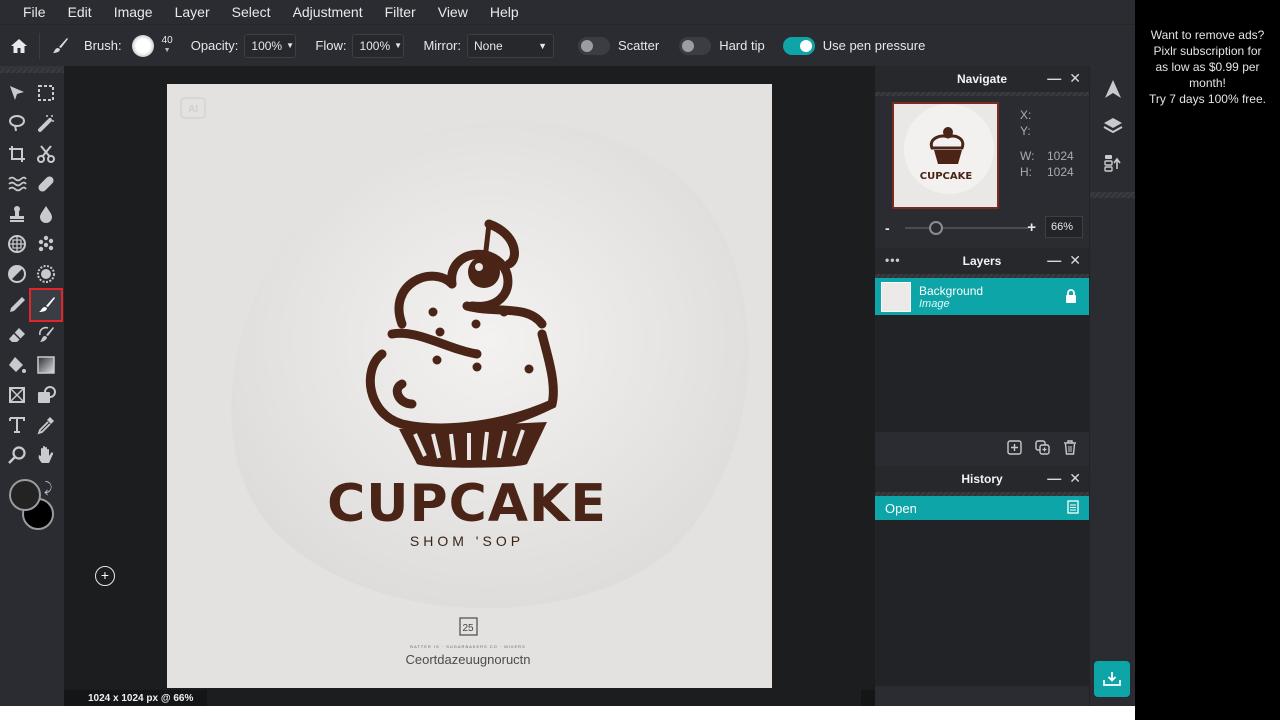 The width and height of the screenshot is (1280, 720). What do you see at coordinates (1014, 447) in the screenshot?
I see `add-layer-icon` at bounding box center [1014, 447].